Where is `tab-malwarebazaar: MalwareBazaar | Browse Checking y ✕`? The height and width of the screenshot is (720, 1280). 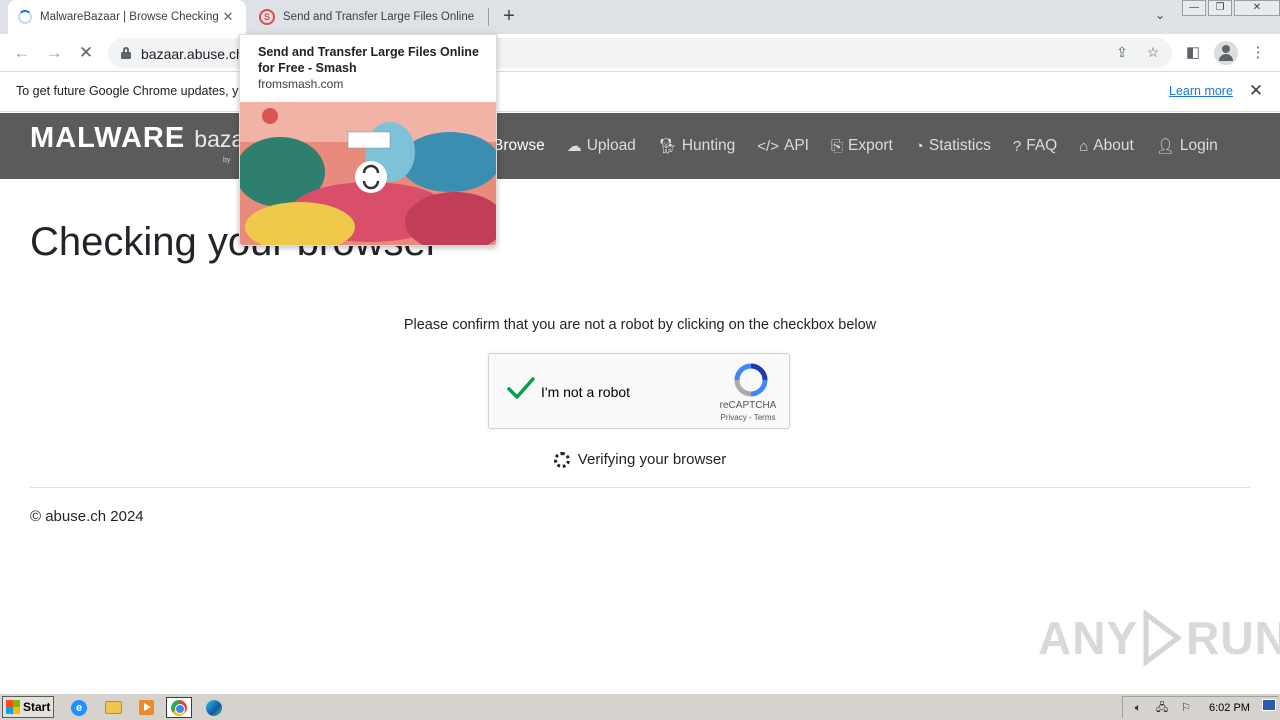
tab-malwarebazaar: MalwareBazaar | Browse Checking y ✕ is located at coordinates (127, 17).